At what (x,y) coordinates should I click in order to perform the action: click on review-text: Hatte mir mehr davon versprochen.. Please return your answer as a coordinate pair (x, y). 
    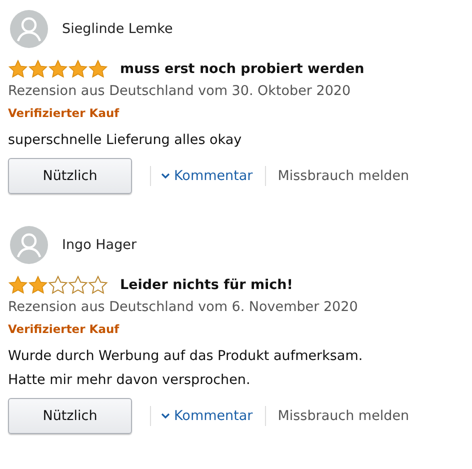
    Looking at the image, I should click on (130, 380).